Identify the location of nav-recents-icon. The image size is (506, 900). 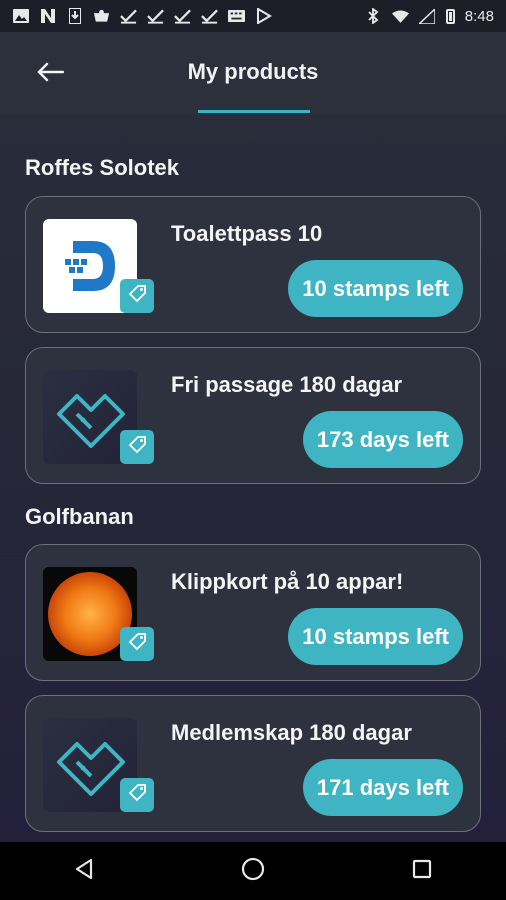
(422, 871).